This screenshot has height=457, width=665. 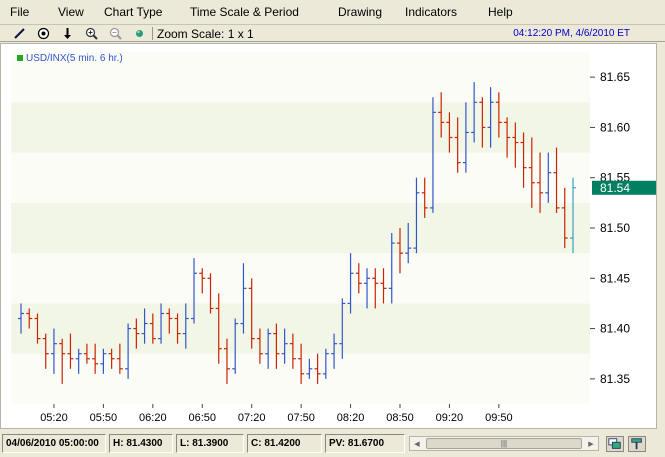 What do you see at coordinates (67, 33) in the screenshot?
I see `arrow-down-icon` at bounding box center [67, 33].